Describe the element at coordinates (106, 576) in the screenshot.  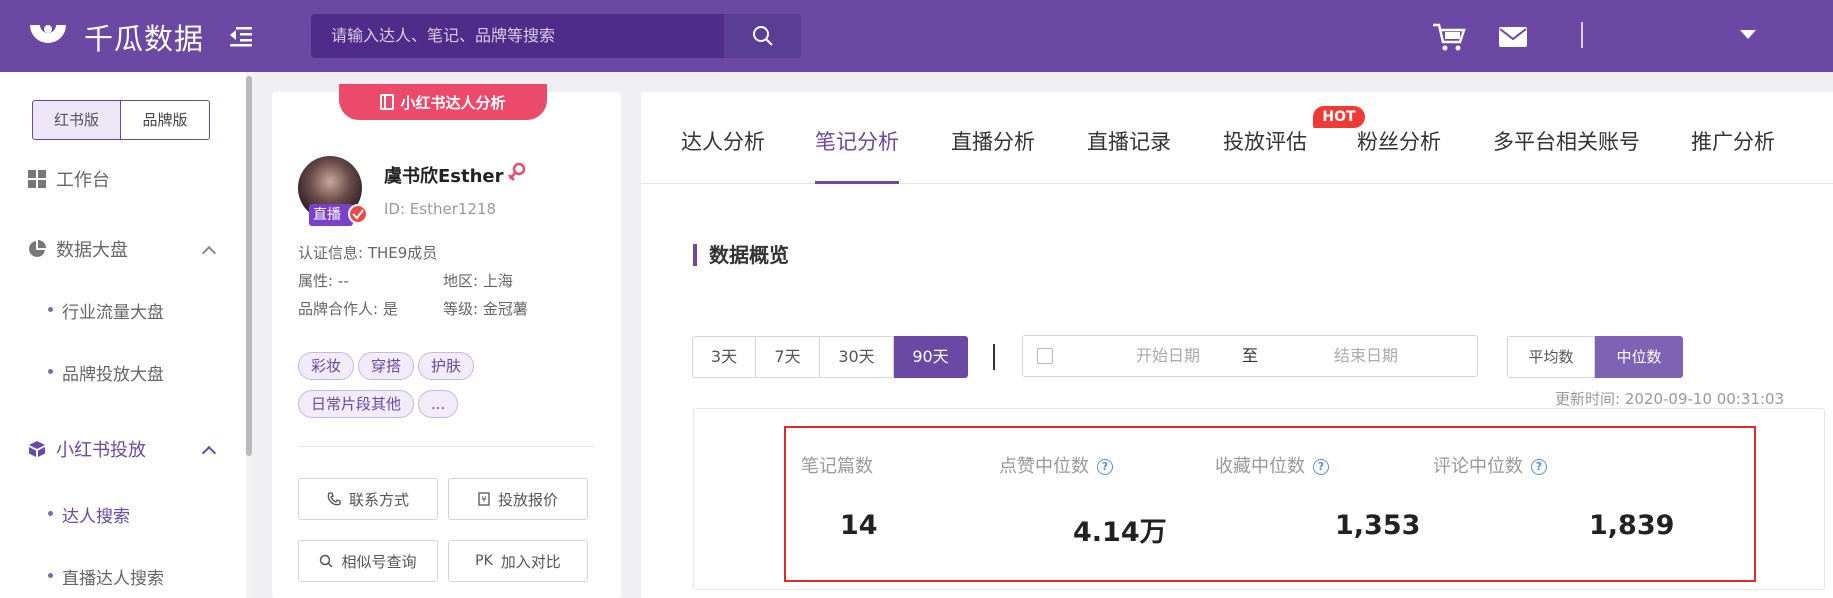
I see `sidebar-subitem-live-search: 直播达人搜索` at that location.